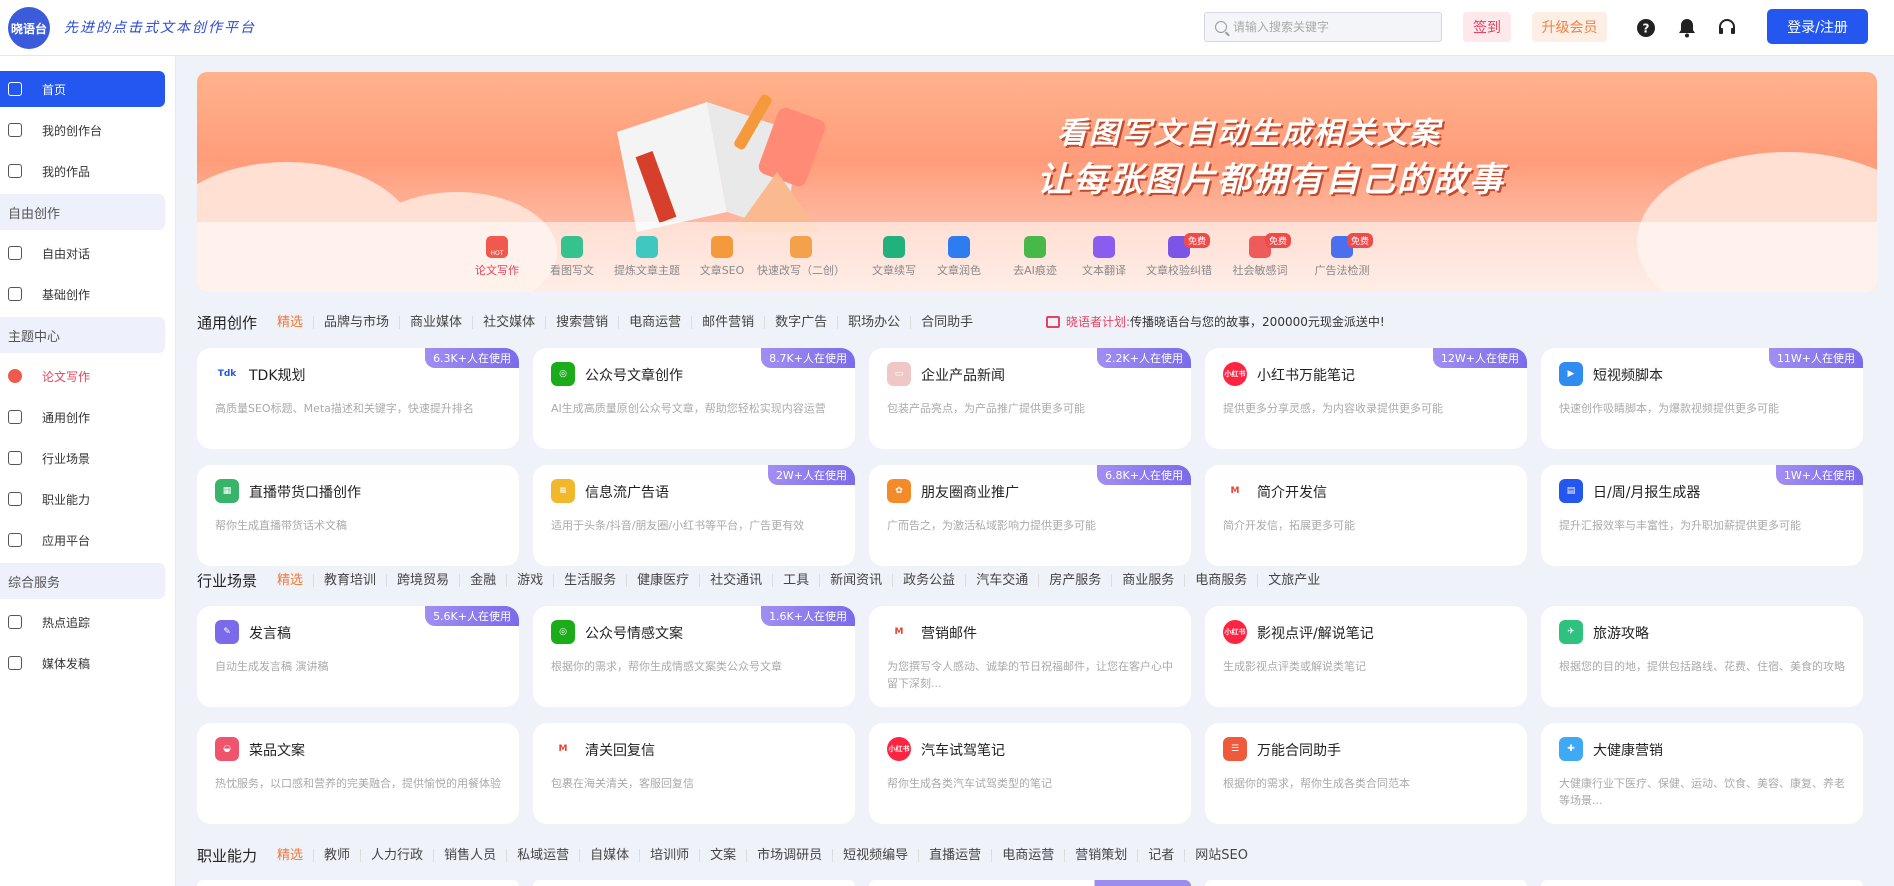  Describe the element at coordinates (270, 634) in the screenshot. I see `card-title: 发言稿` at that location.